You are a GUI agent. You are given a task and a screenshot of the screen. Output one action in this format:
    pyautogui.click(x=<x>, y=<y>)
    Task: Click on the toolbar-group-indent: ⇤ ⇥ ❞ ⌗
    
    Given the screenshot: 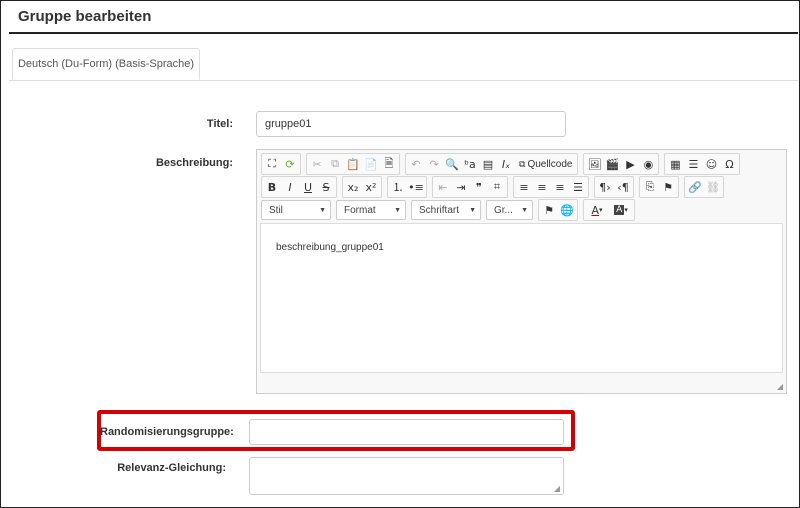 What is the action you would take?
    pyautogui.click(x=470, y=187)
    